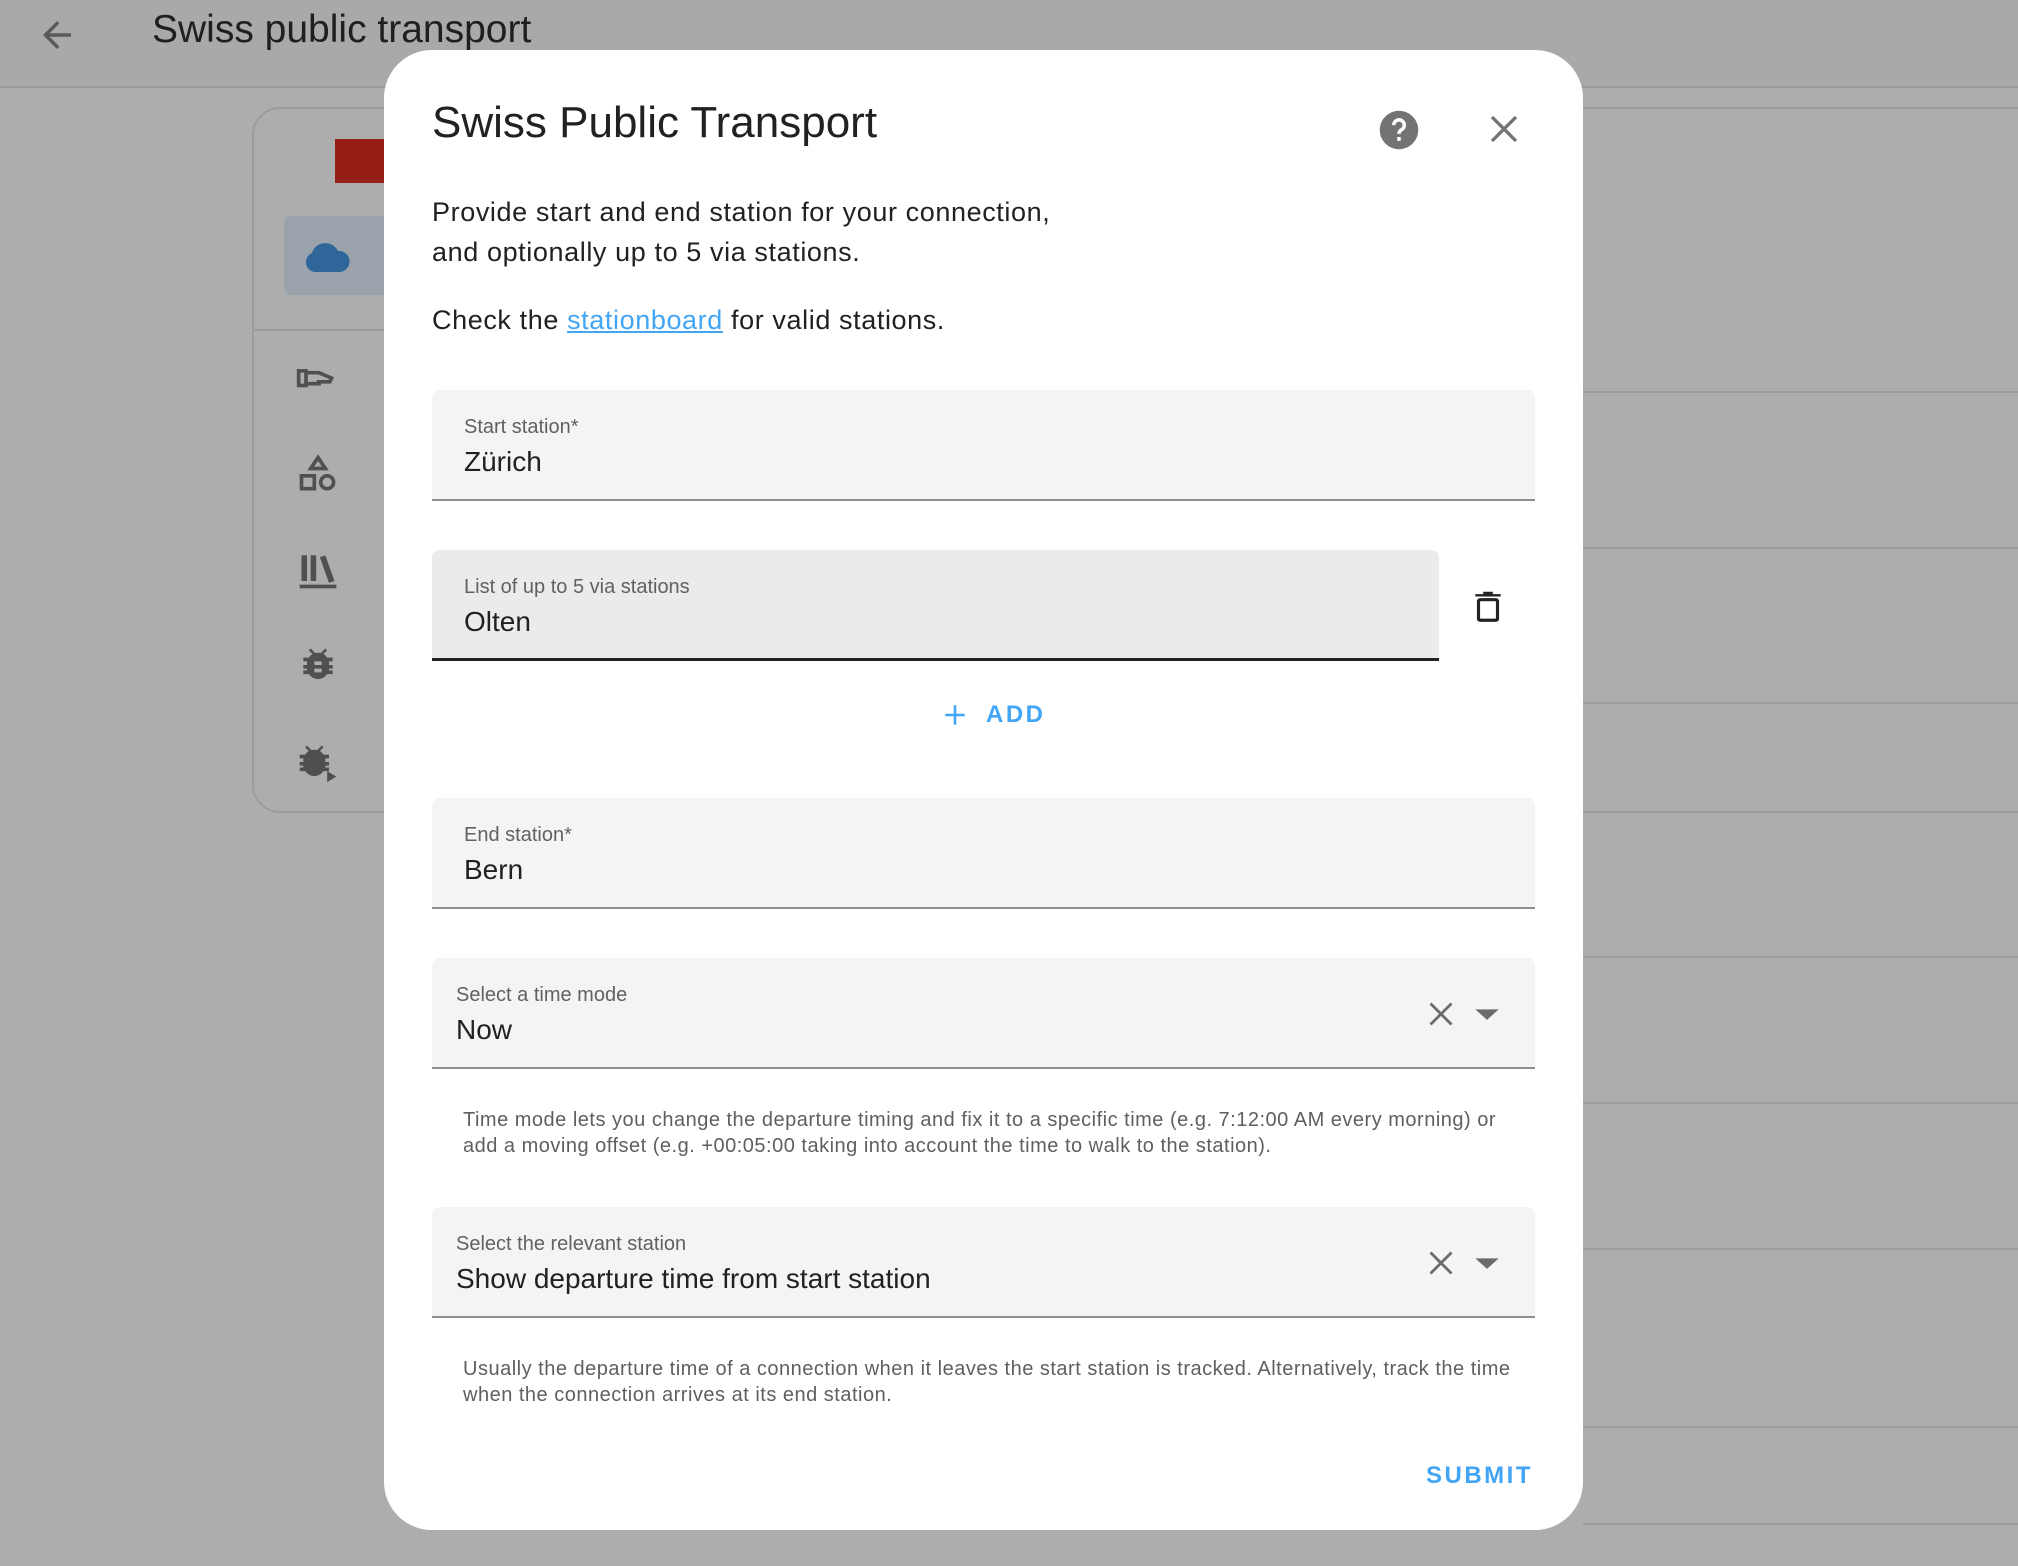 This screenshot has width=2018, height=1566. I want to click on bug-play-icon, so click(318, 764).